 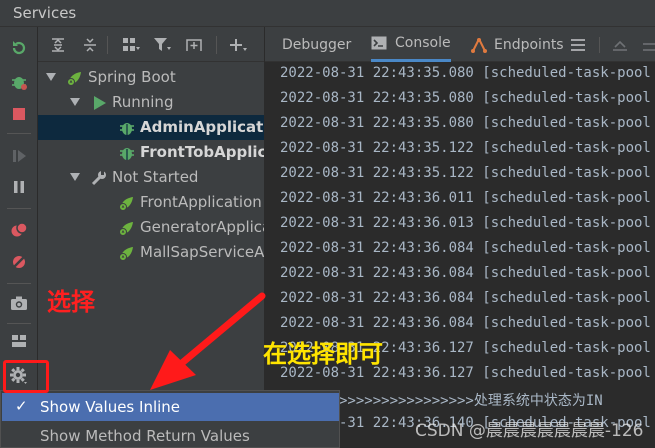 I want to click on annotation-select-then-ok-label: 在选择即可, so click(x=323, y=354).